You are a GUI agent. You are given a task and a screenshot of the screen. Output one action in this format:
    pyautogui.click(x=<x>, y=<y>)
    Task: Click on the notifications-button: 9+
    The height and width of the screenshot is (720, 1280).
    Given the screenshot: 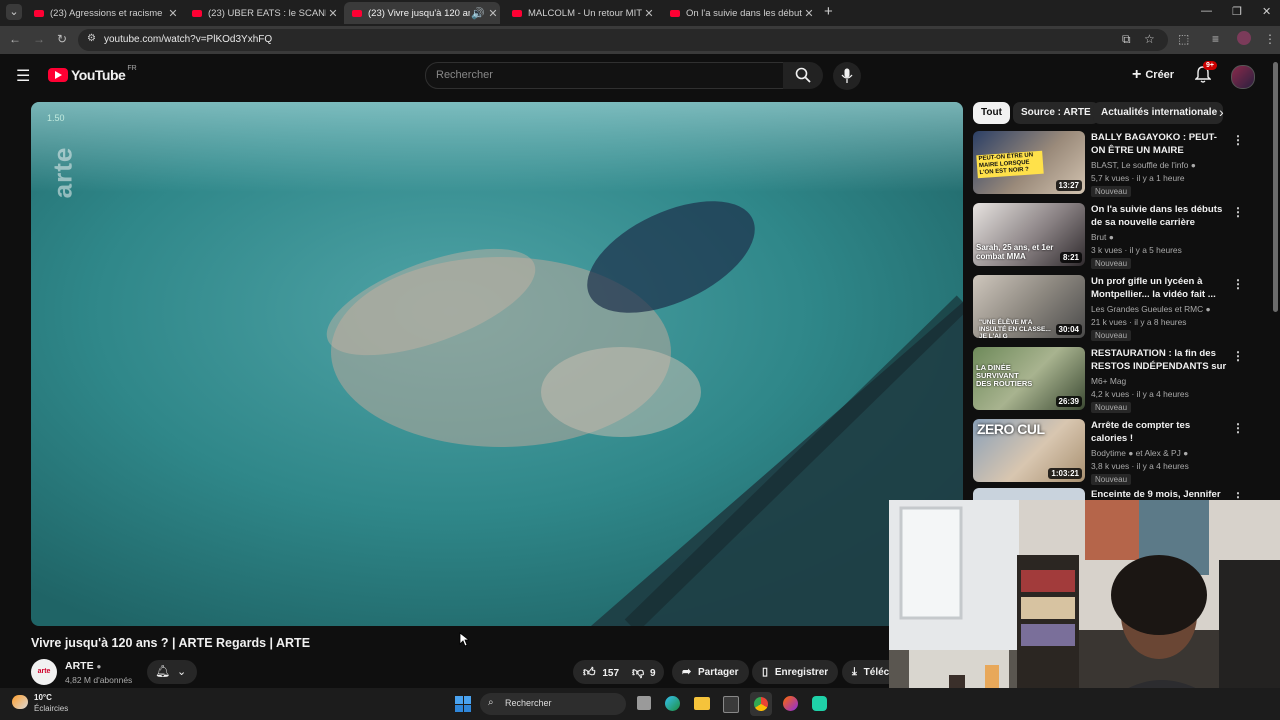 What is the action you would take?
    pyautogui.click(x=1205, y=73)
    